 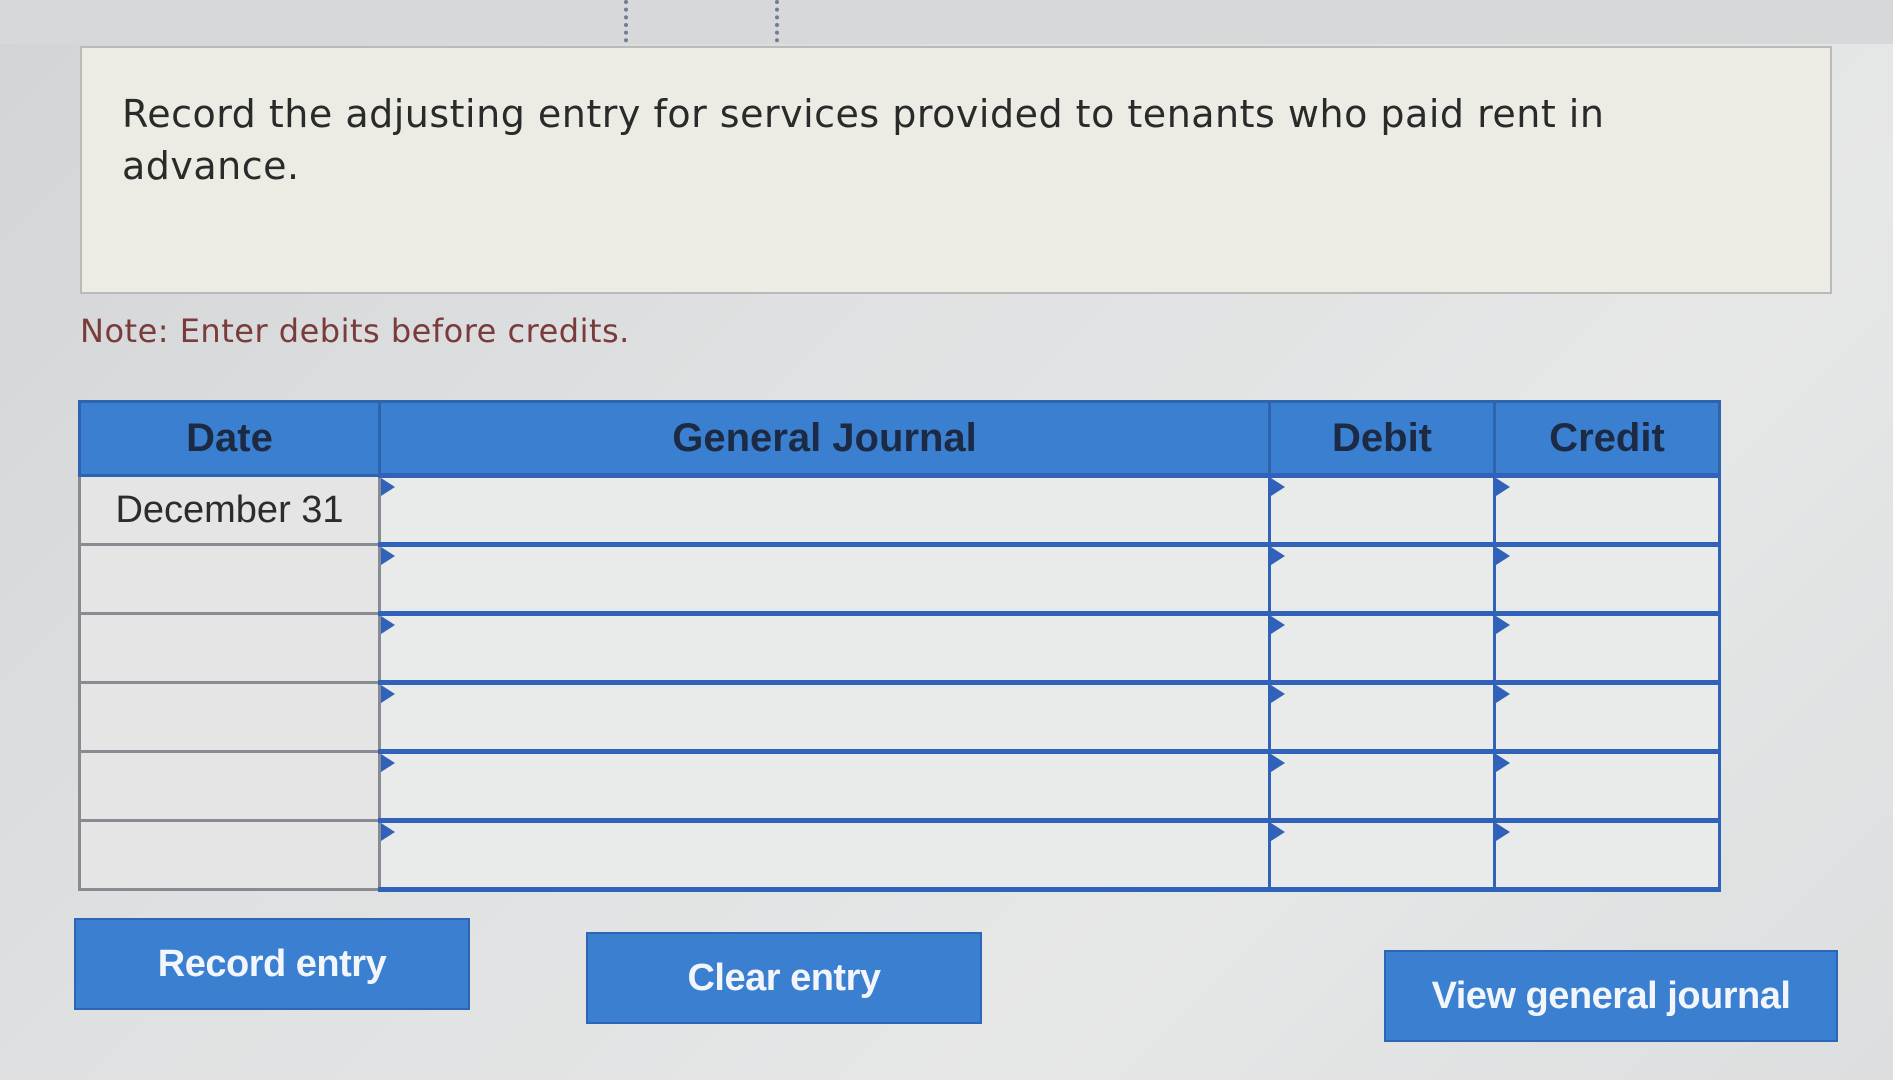 What do you see at coordinates (701, 25) in the screenshot?
I see `tab-stub` at bounding box center [701, 25].